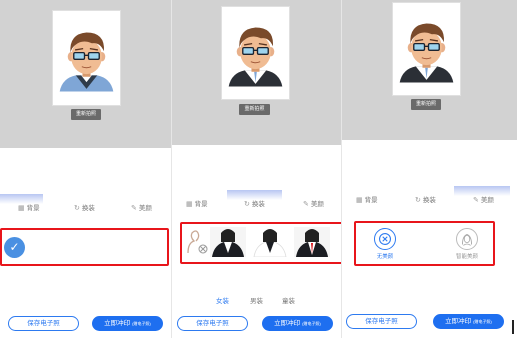 This screenshot has width=517, height=338. What do you see at coordinates (385, 239) in the screenshot?
I see `no-beauty-icon` at bounding box center [385, 239].